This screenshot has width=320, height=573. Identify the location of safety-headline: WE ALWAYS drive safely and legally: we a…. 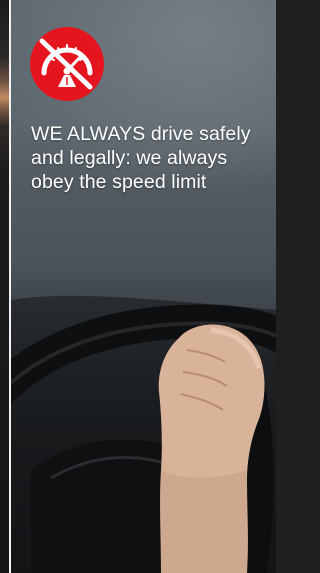
(147, 158).